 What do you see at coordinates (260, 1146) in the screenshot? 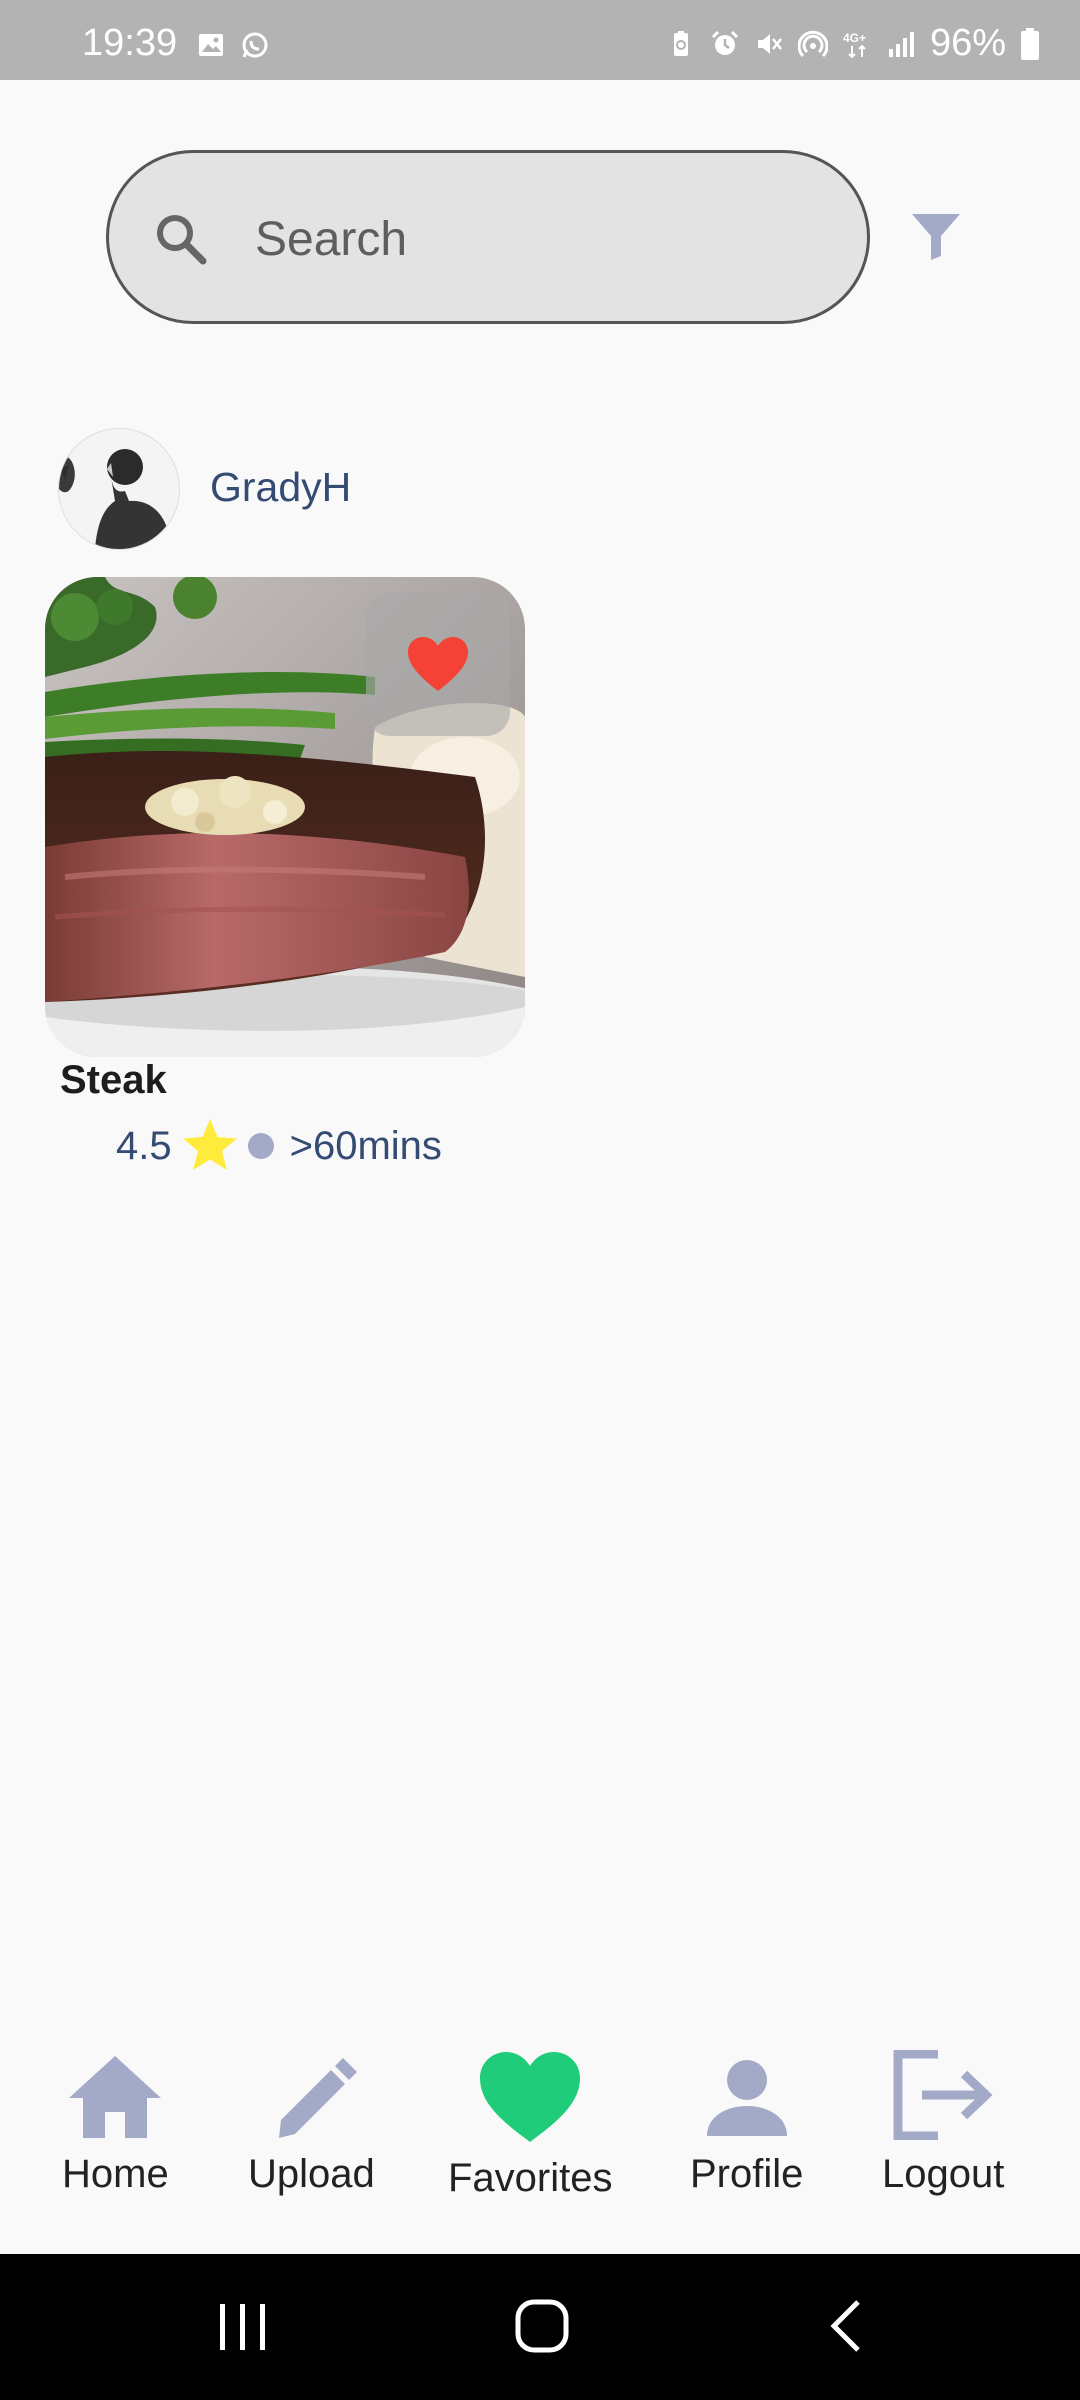
I see `dot-separator-icon` at bounding box center [260, 1146].